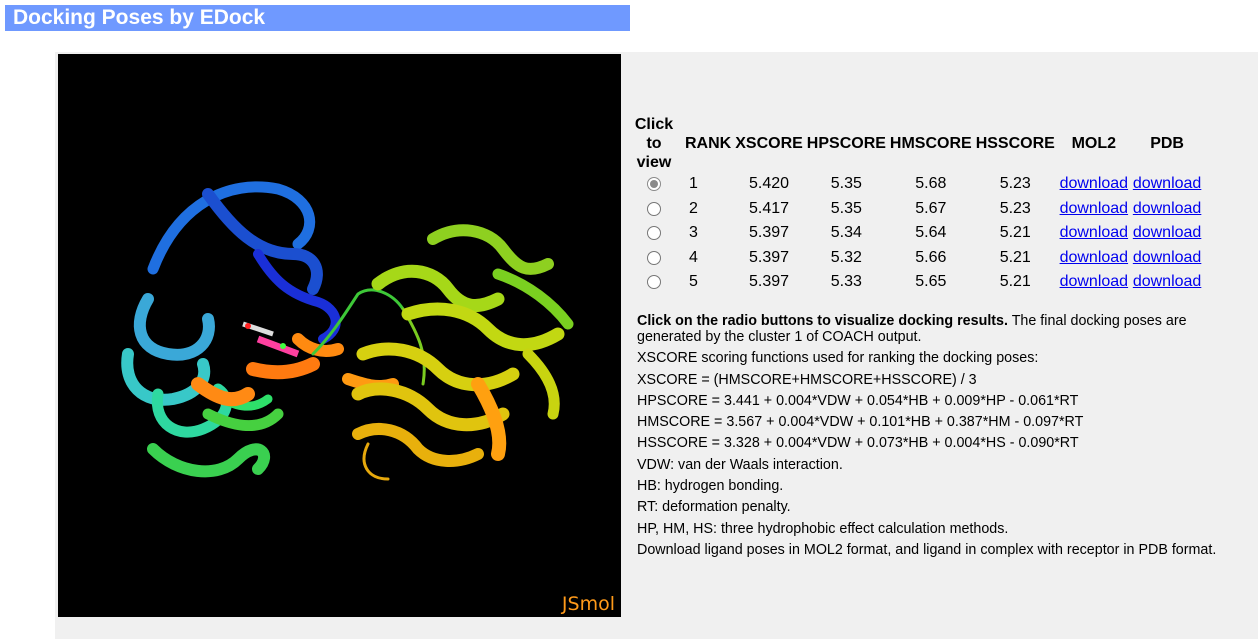  I want to click on hmscore-cell: 5.66, so click(931, 257).